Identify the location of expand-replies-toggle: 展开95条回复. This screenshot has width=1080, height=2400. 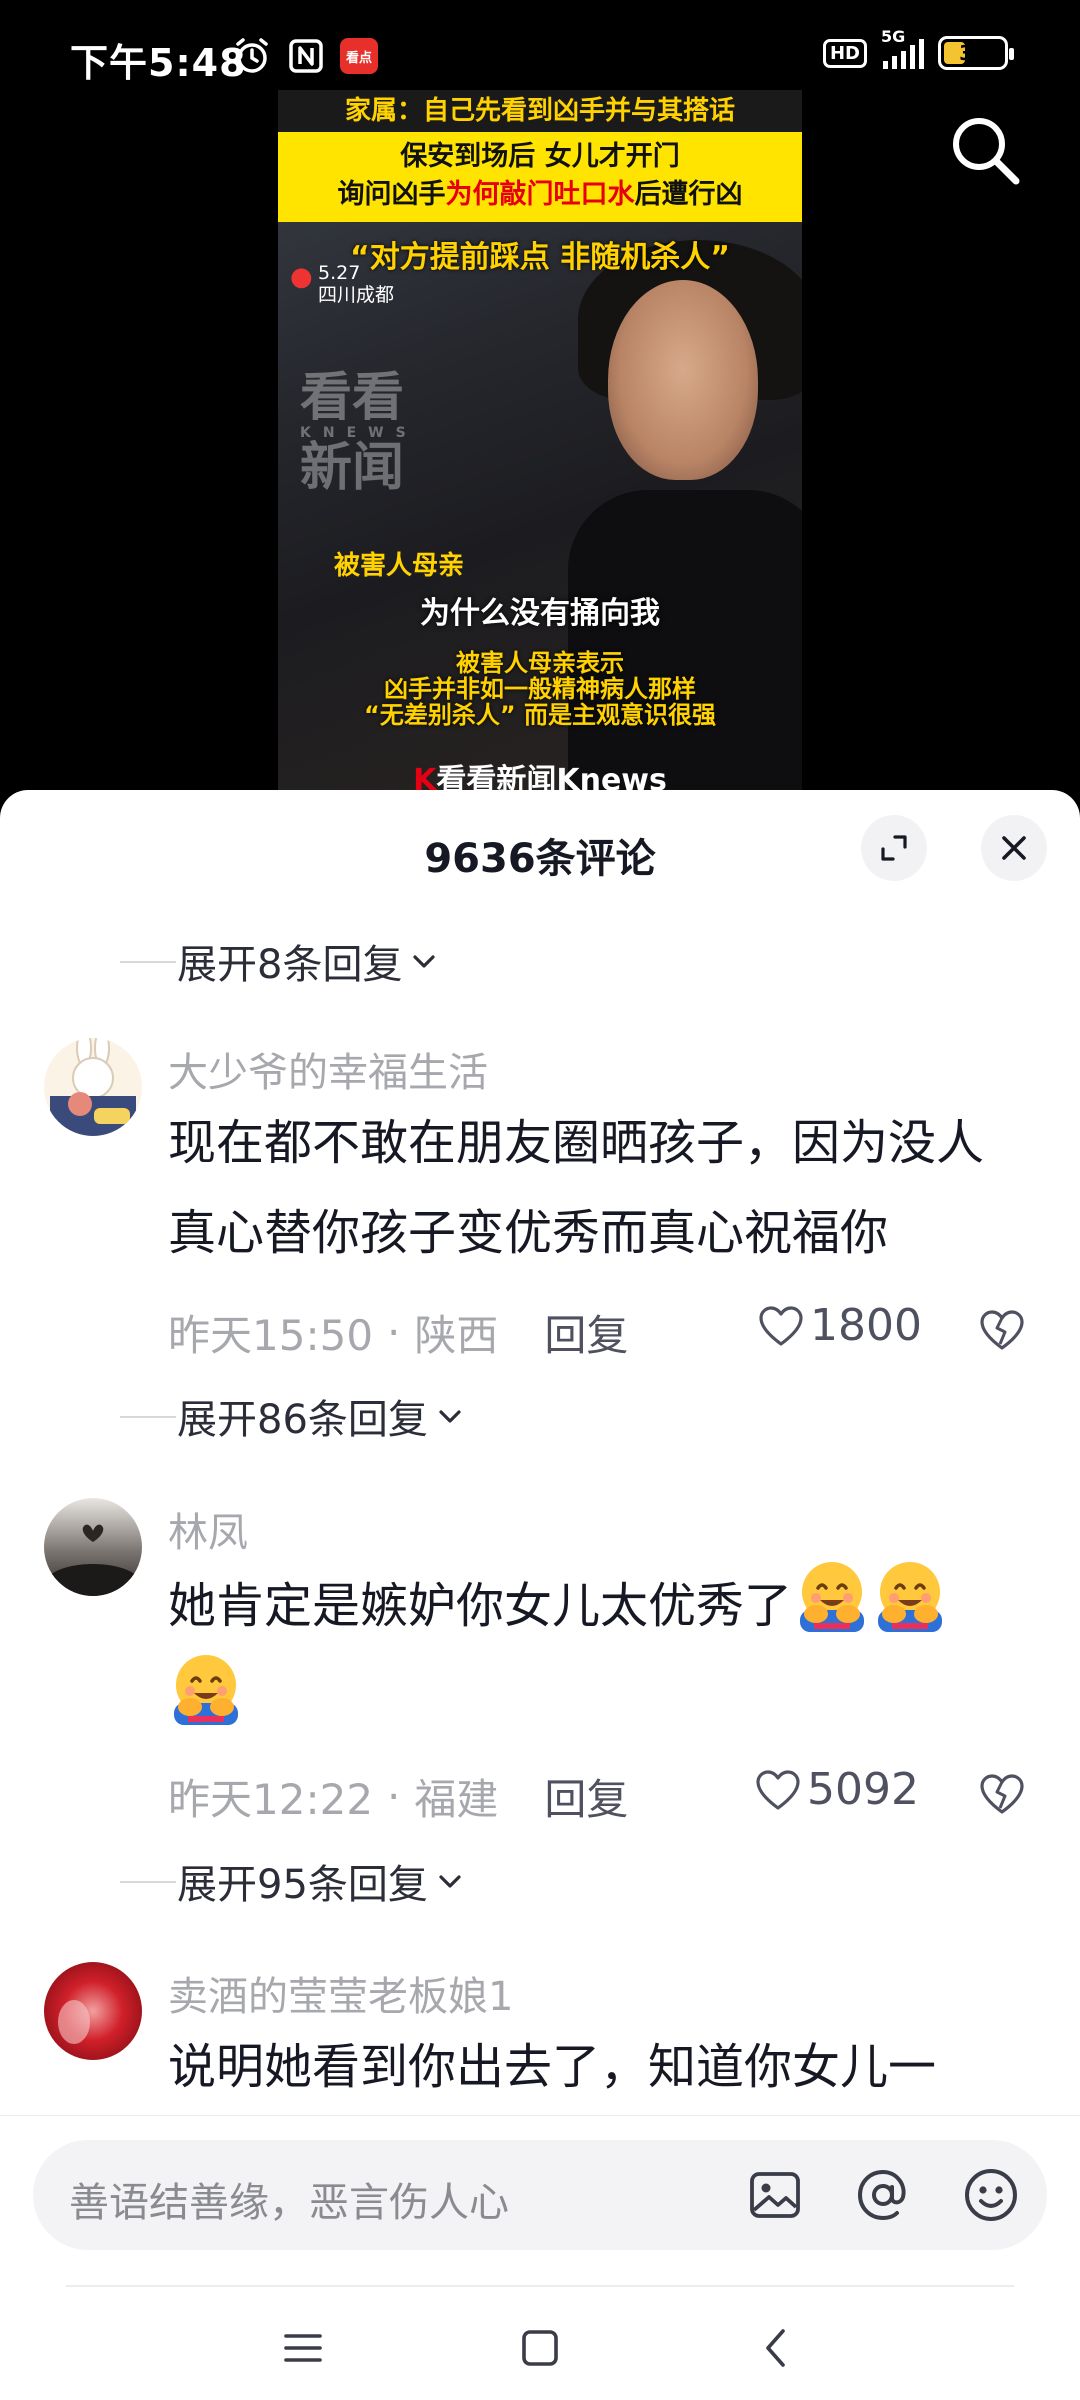
(292, 1881).